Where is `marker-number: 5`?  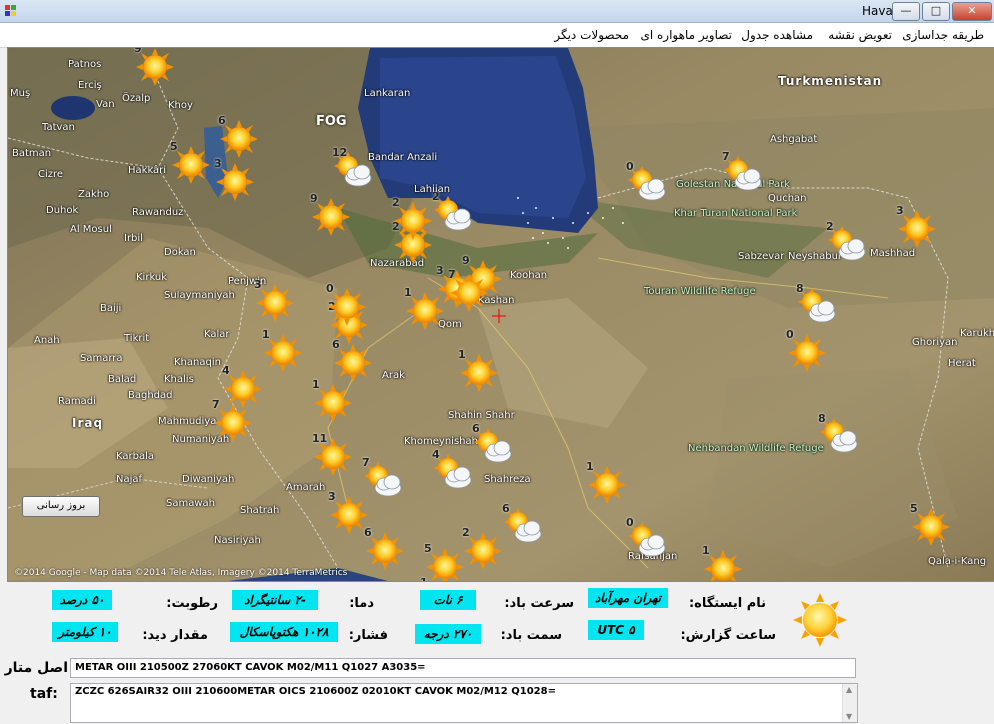
marker-number: 5 is located at coordinates (914, 508).